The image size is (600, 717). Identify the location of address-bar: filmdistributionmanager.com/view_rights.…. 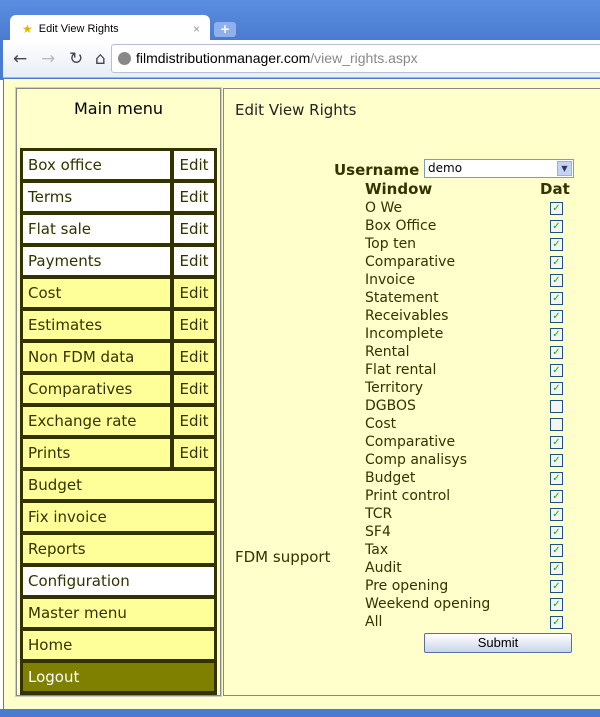
(355, 58).